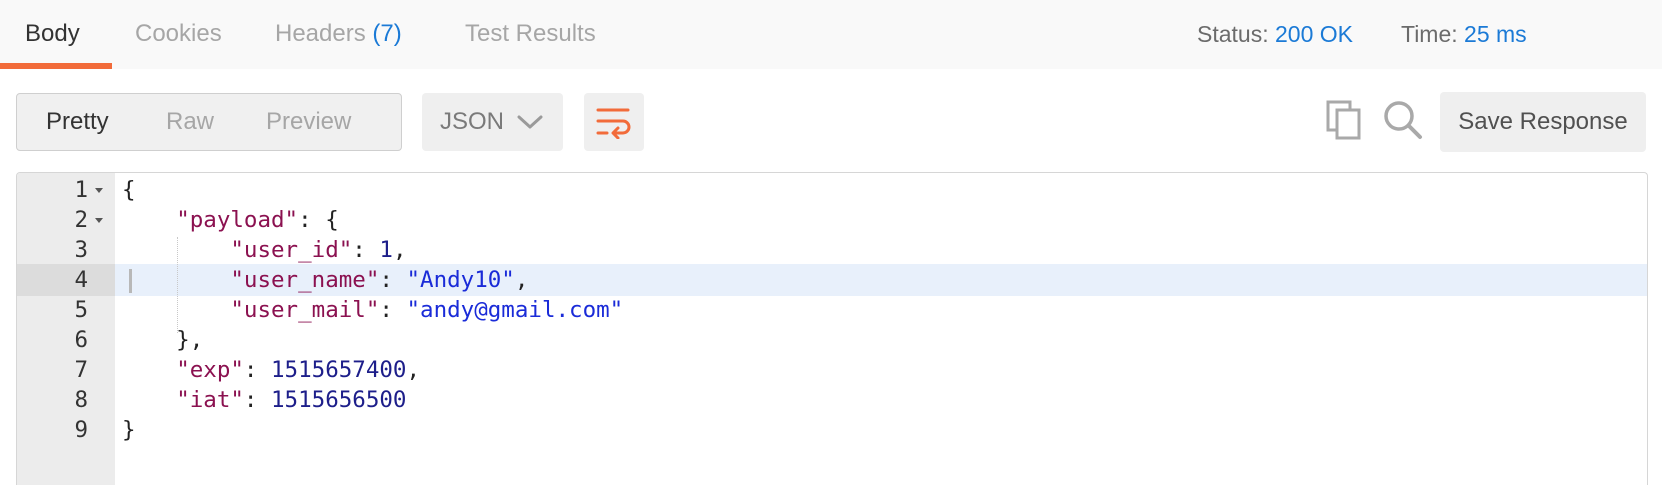 Image resolution: width=1662 pixels, height=485 pixels. I want to click on json-number: 1515657400, so click(339, 370).